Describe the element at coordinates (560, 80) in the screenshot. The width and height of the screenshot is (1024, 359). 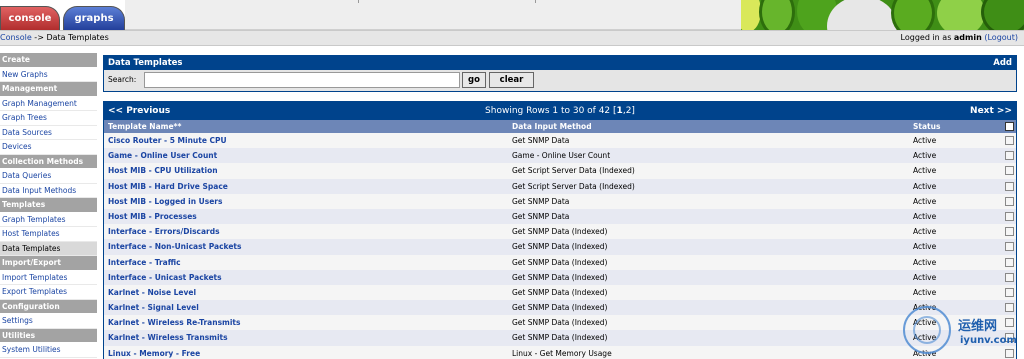
I see `filter-form: Search: go clear` at that location.